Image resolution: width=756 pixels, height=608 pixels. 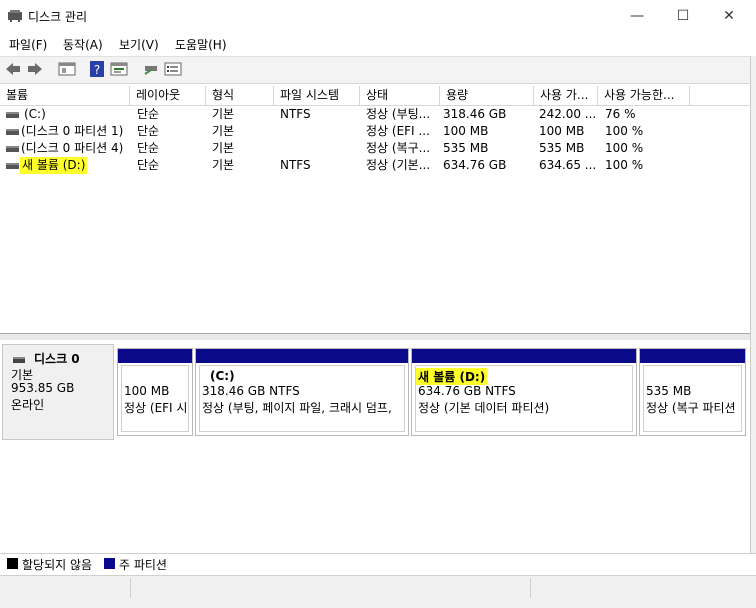 I want to click on unallocated-swatch, so click(x=12, y=563).